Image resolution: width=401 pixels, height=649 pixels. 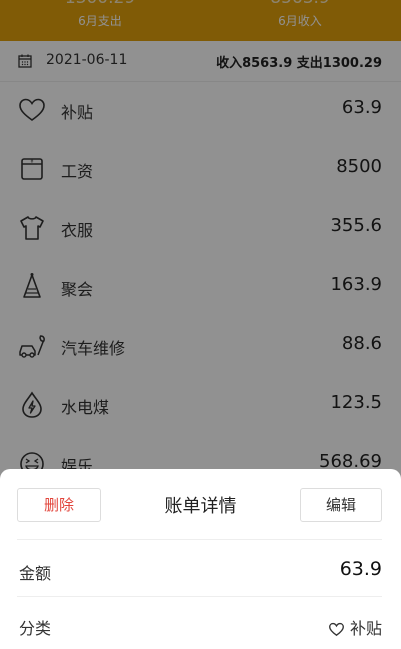 I want to click on heart-outline-icon, so click(x=336, y=629).